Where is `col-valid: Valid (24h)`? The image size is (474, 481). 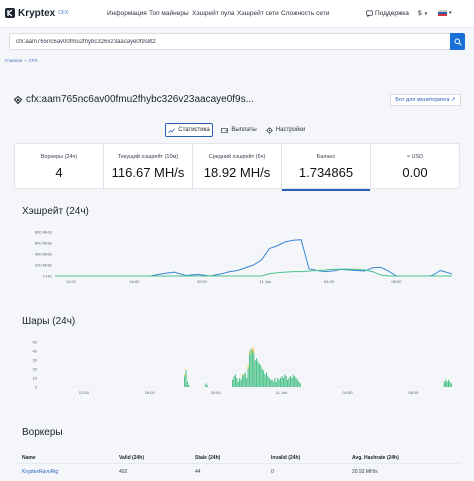
col-valid: Valid (24h) is located at coordinates (131, 458).